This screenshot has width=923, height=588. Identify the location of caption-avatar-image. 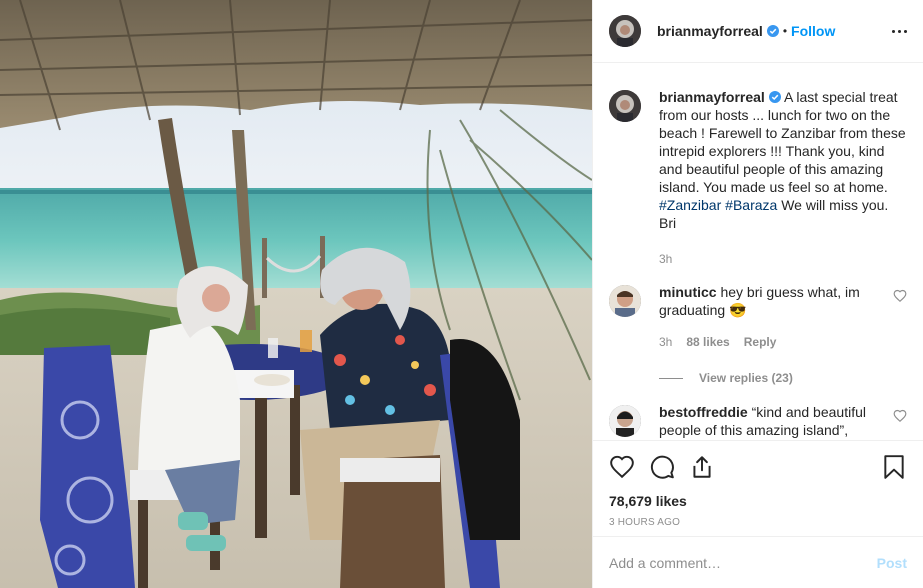
(625, 106).